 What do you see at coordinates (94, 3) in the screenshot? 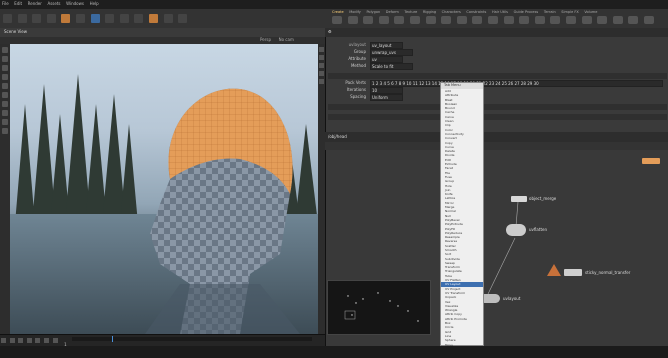
I see `menu-help: Help` at bounding box center [94, 3].